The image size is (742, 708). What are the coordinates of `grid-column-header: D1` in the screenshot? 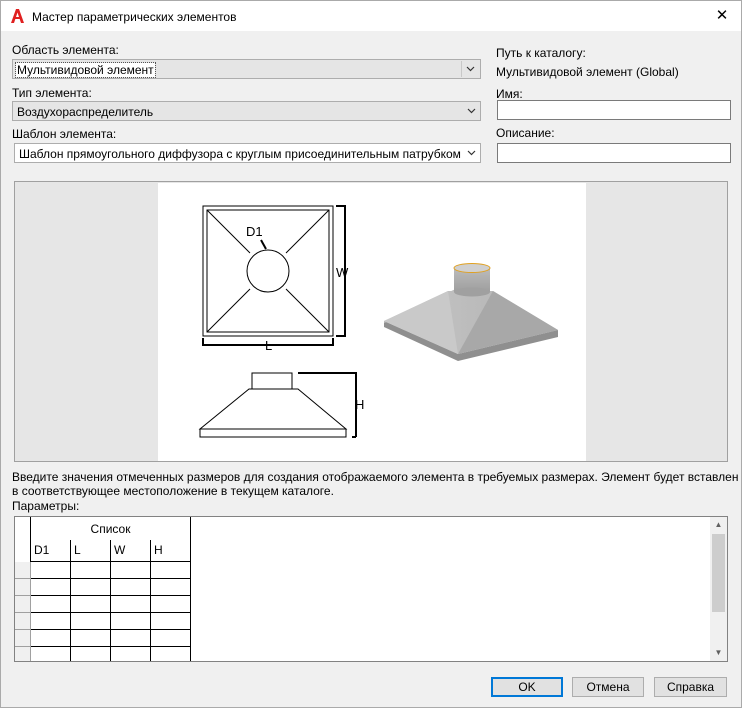 It's located at (51, 551).